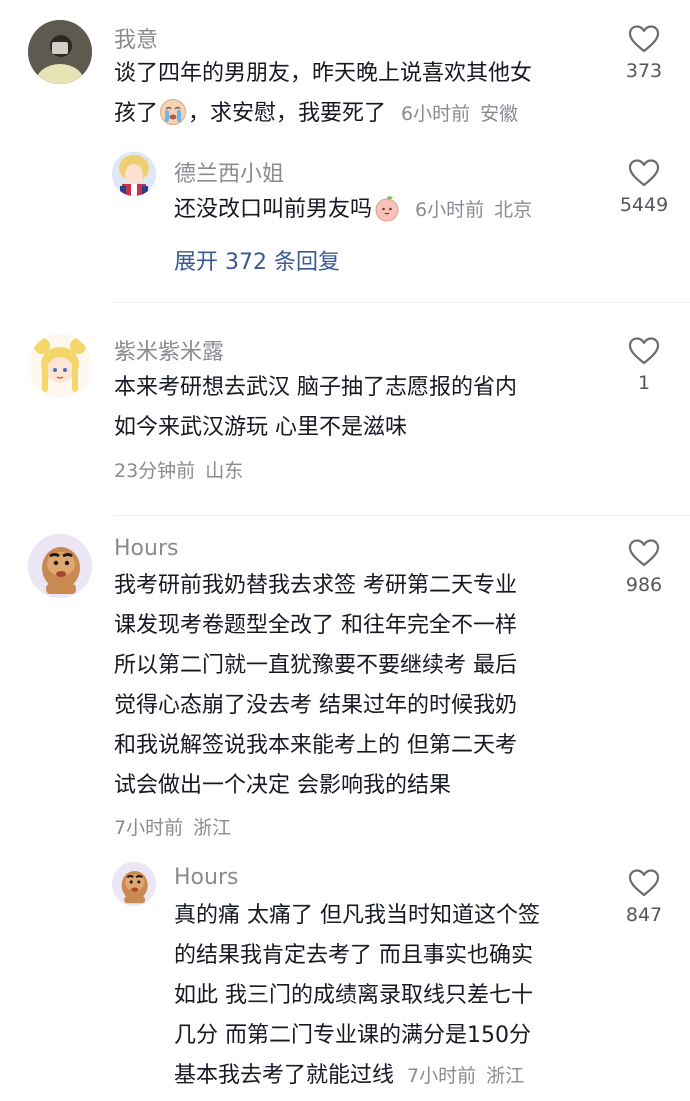  What do you see at coordinates (206, 877) in the screenshot?
I see `reply-username: Hours` at bounding box center [206, 877].